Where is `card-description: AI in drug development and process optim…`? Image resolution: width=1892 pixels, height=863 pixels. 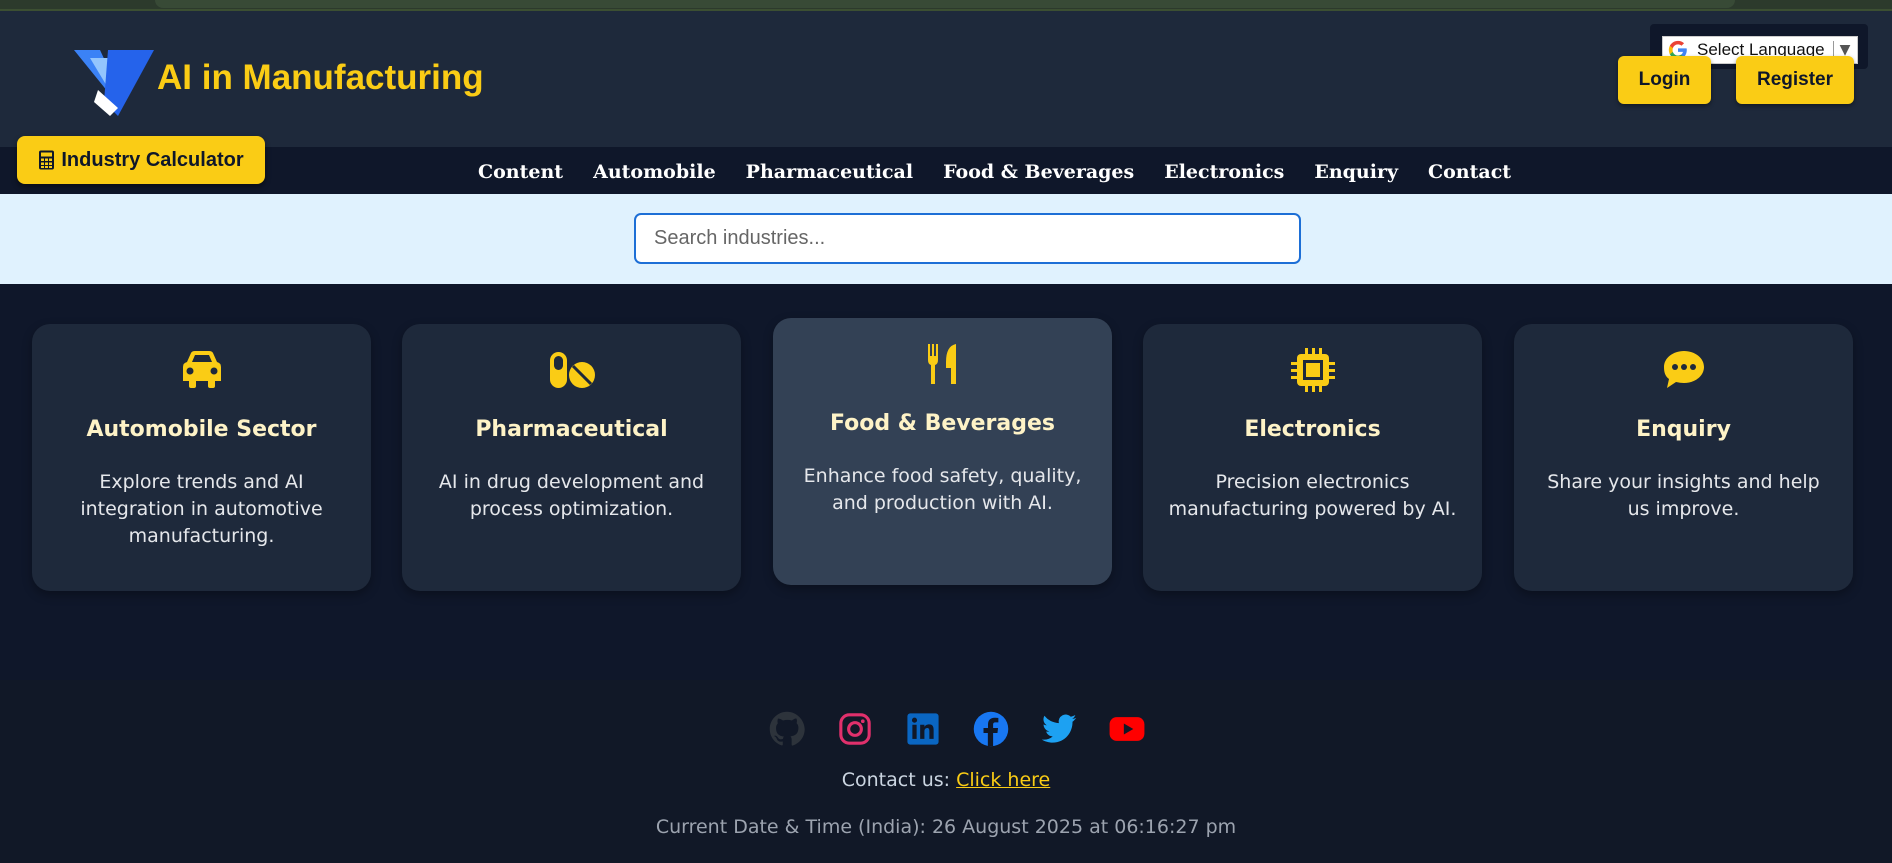
card-description: AI in drug development and process optim… is located at coordinates (571, 495).